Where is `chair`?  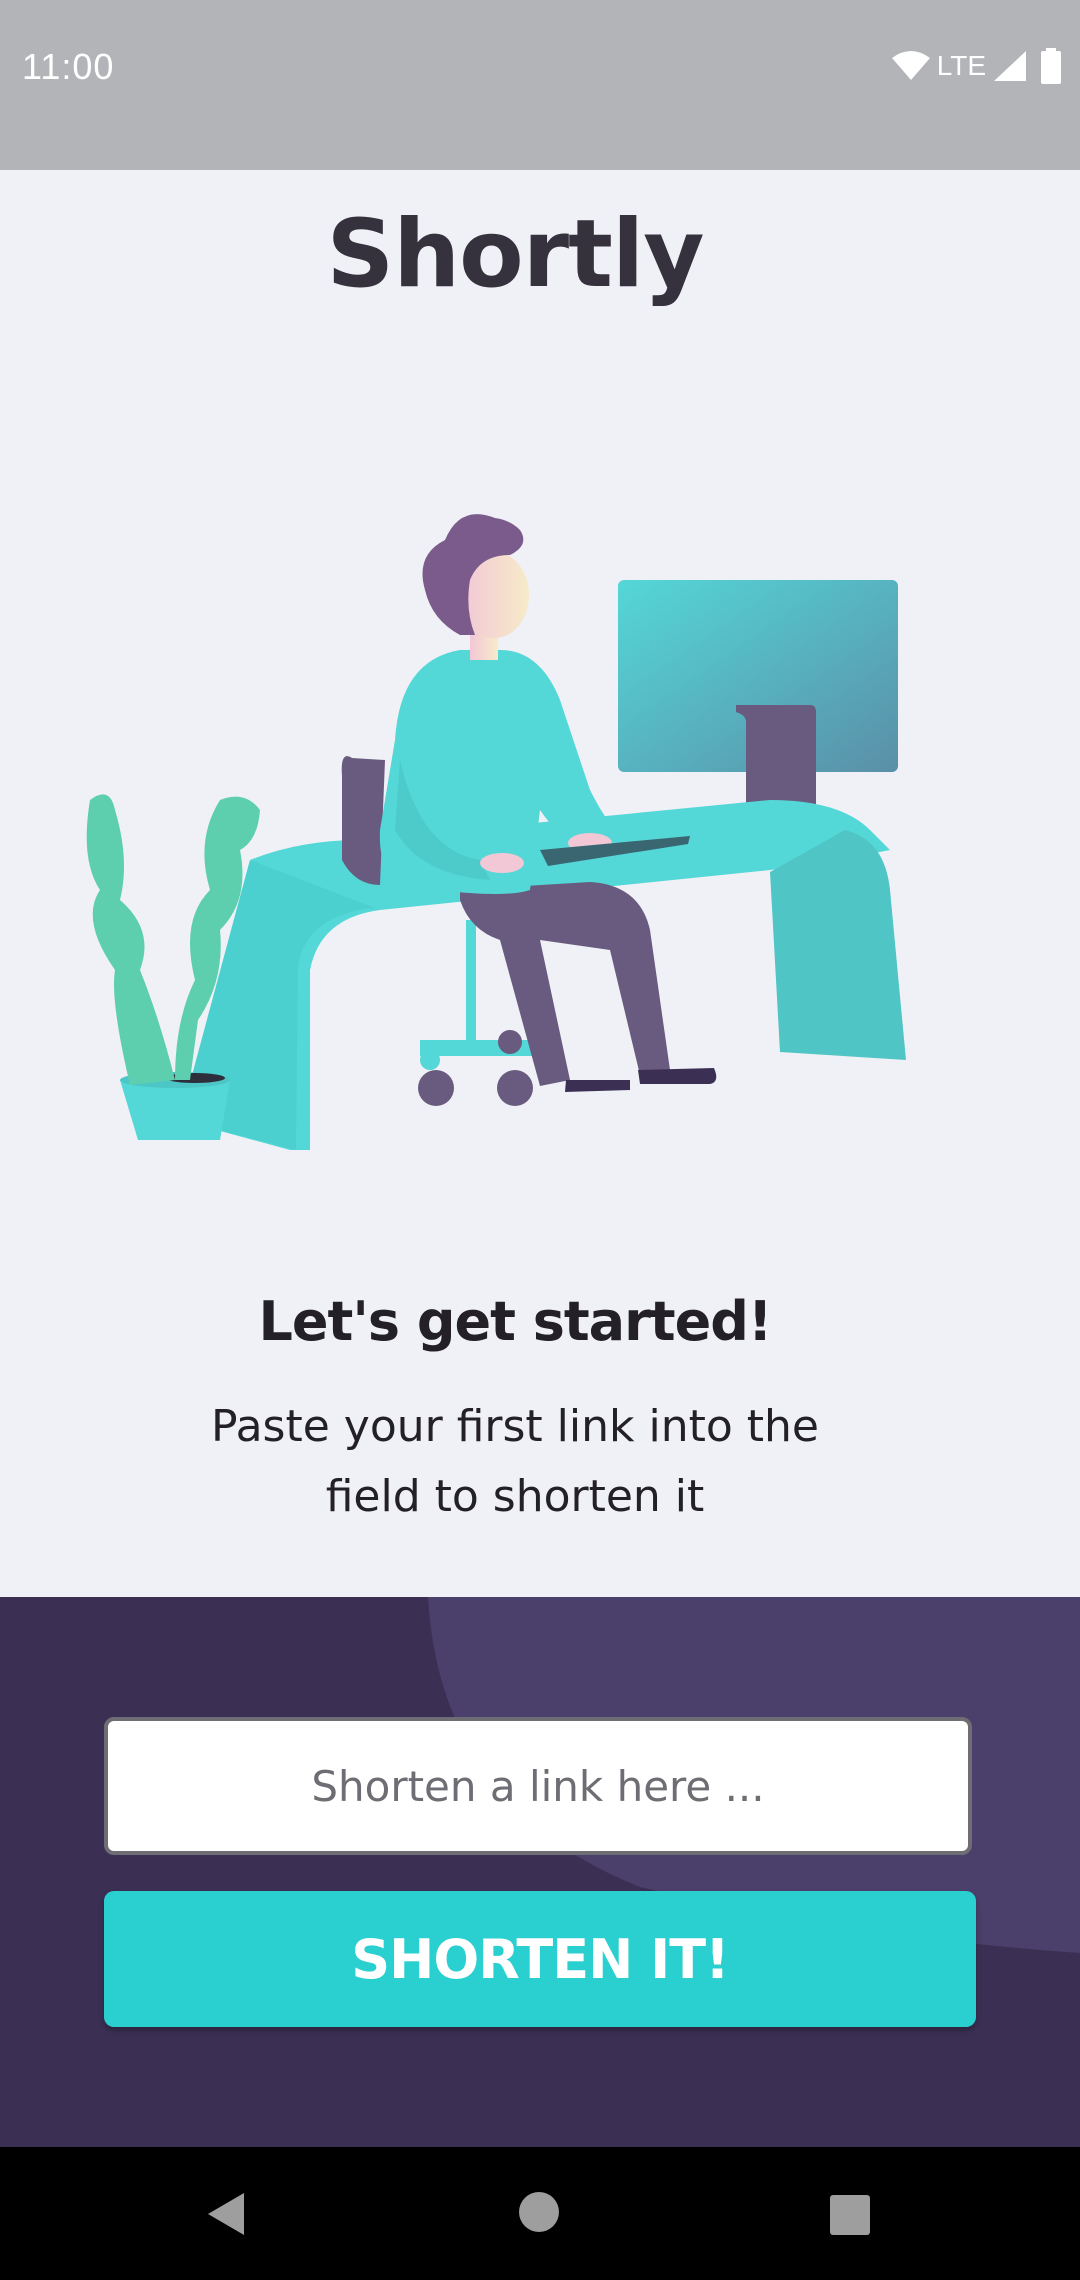
chair is located at coordinates (363, 820).